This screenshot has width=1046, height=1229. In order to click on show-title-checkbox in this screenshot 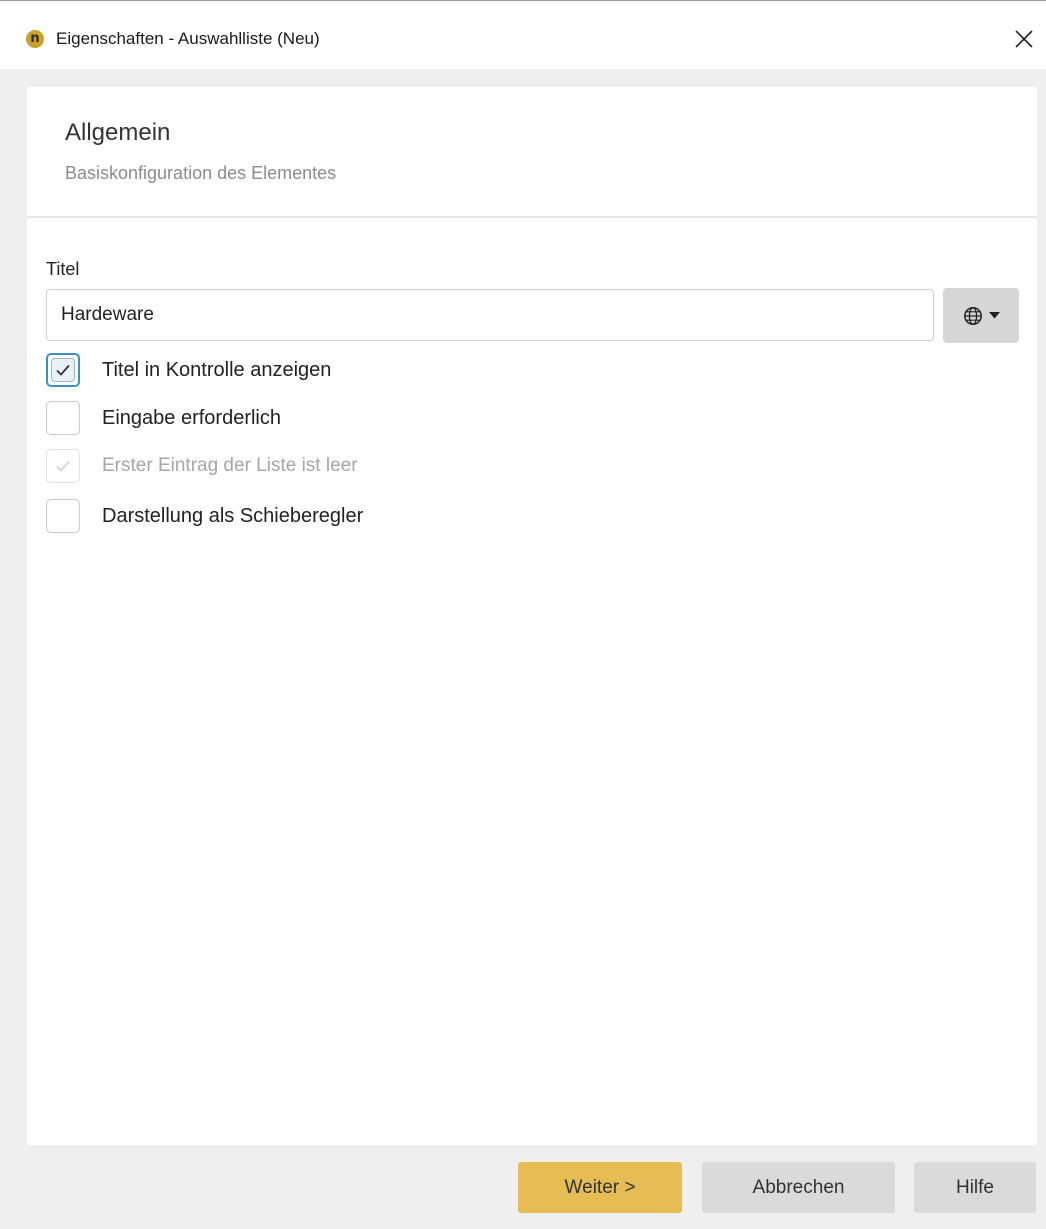, I will do `click(63, 370)`.